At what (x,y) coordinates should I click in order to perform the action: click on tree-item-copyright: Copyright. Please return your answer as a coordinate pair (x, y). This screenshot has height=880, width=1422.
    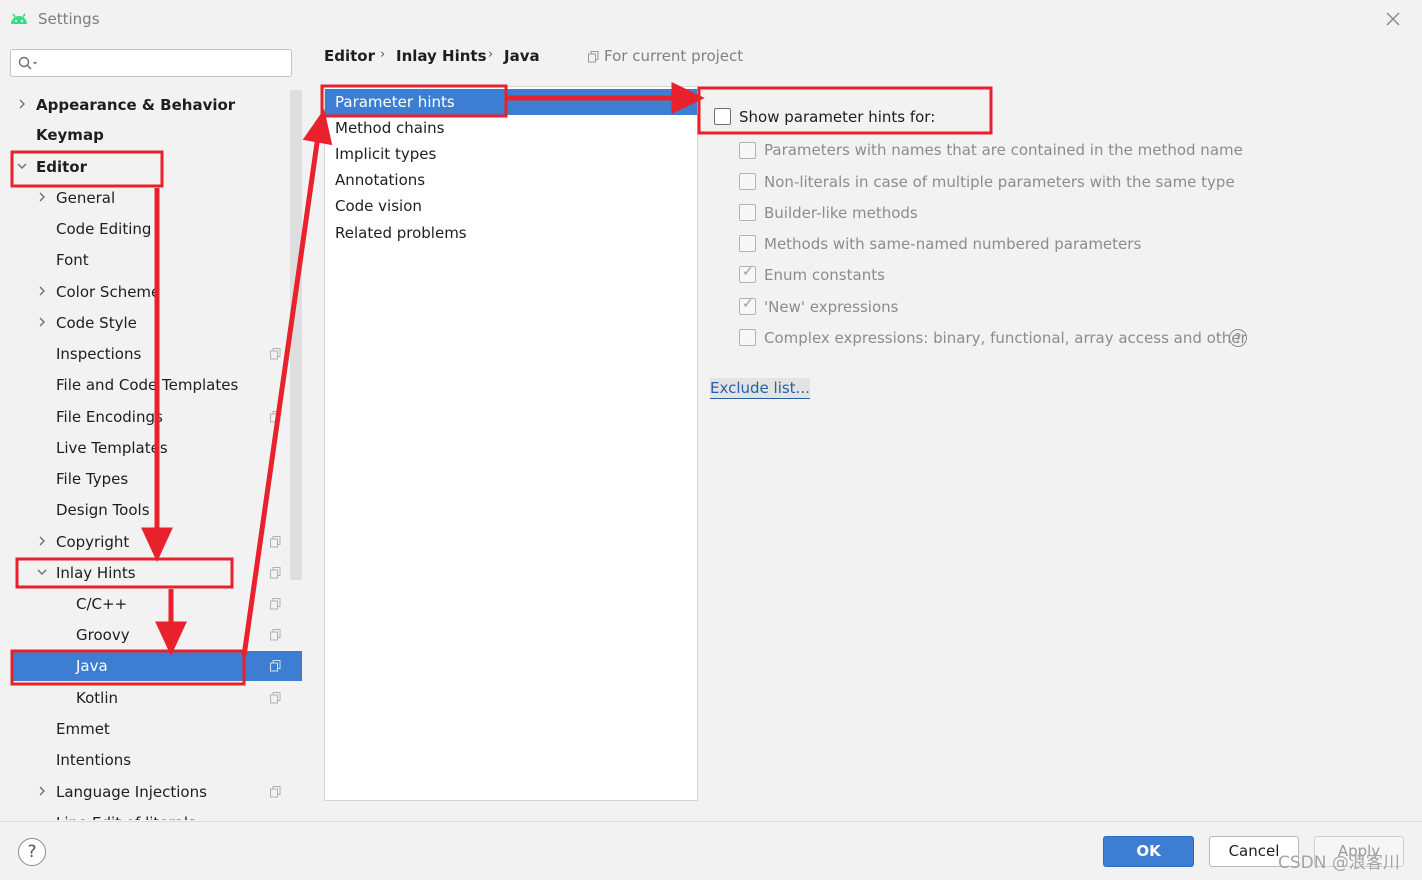
    Looking at the image, I should click on (151, 542).